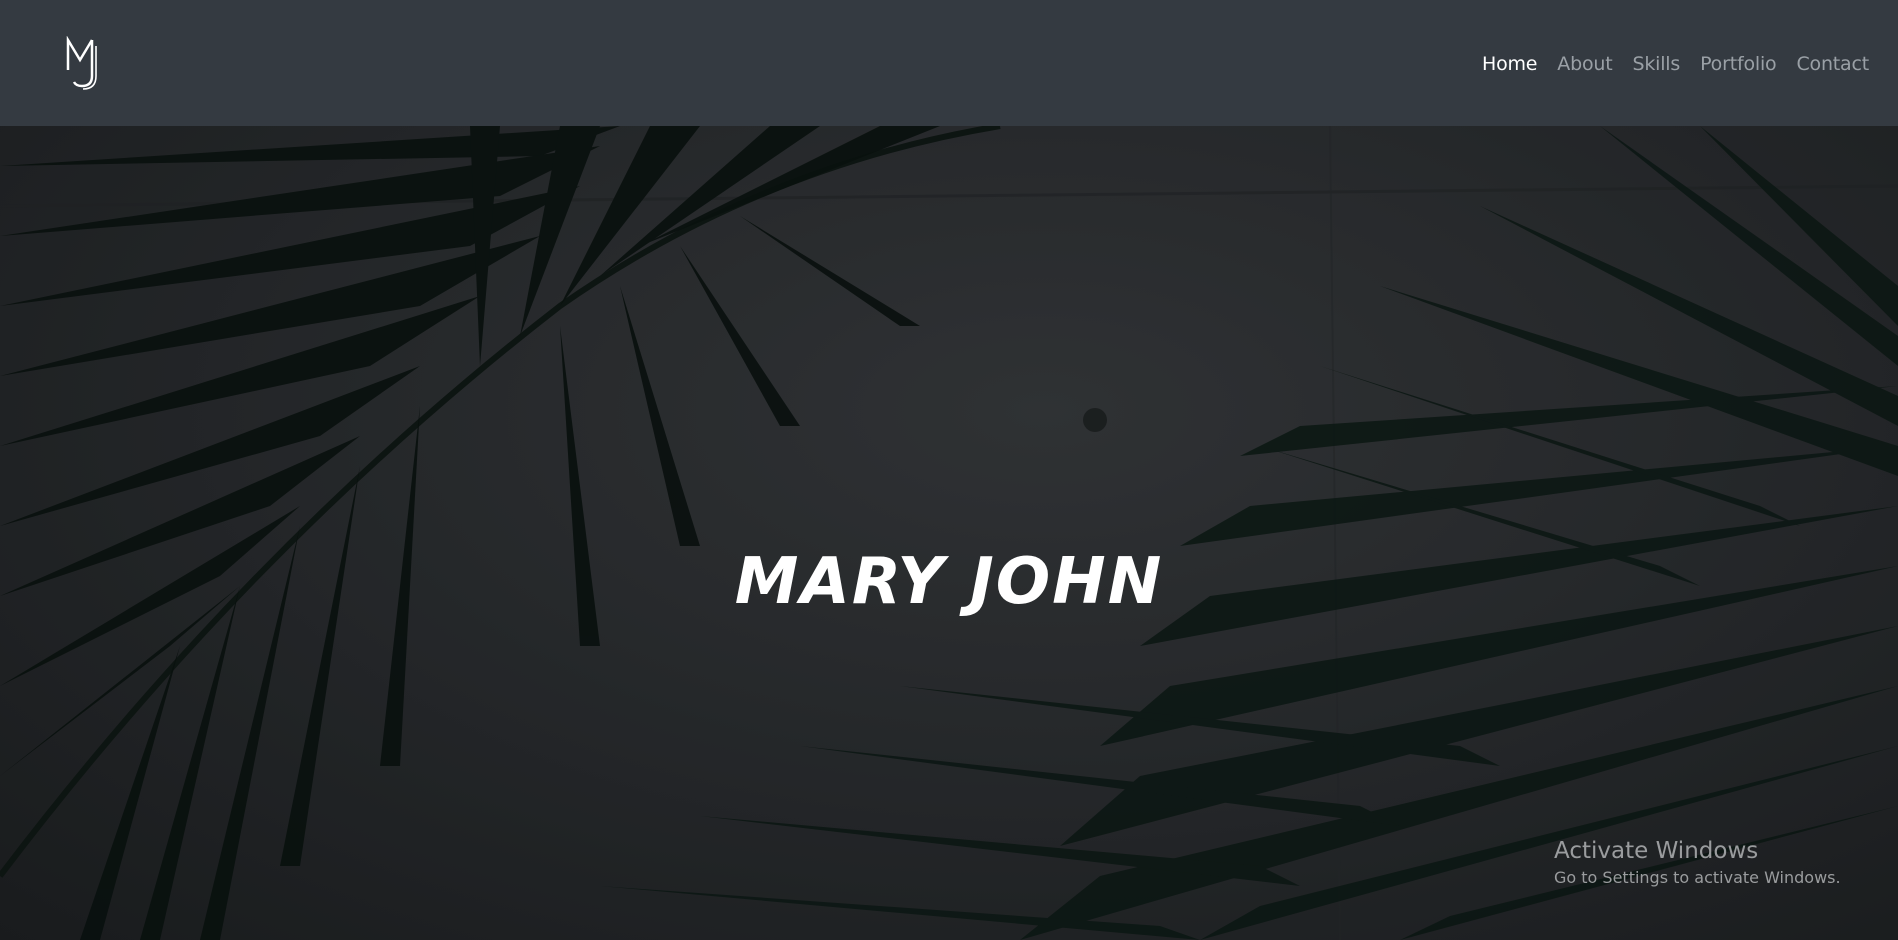 This screenshot has width=1898, height=940. What do you see at coordinates (1656, 64) in the screenshot?
I see `nav-skills: Skills` at bounding box center [1656, 64].